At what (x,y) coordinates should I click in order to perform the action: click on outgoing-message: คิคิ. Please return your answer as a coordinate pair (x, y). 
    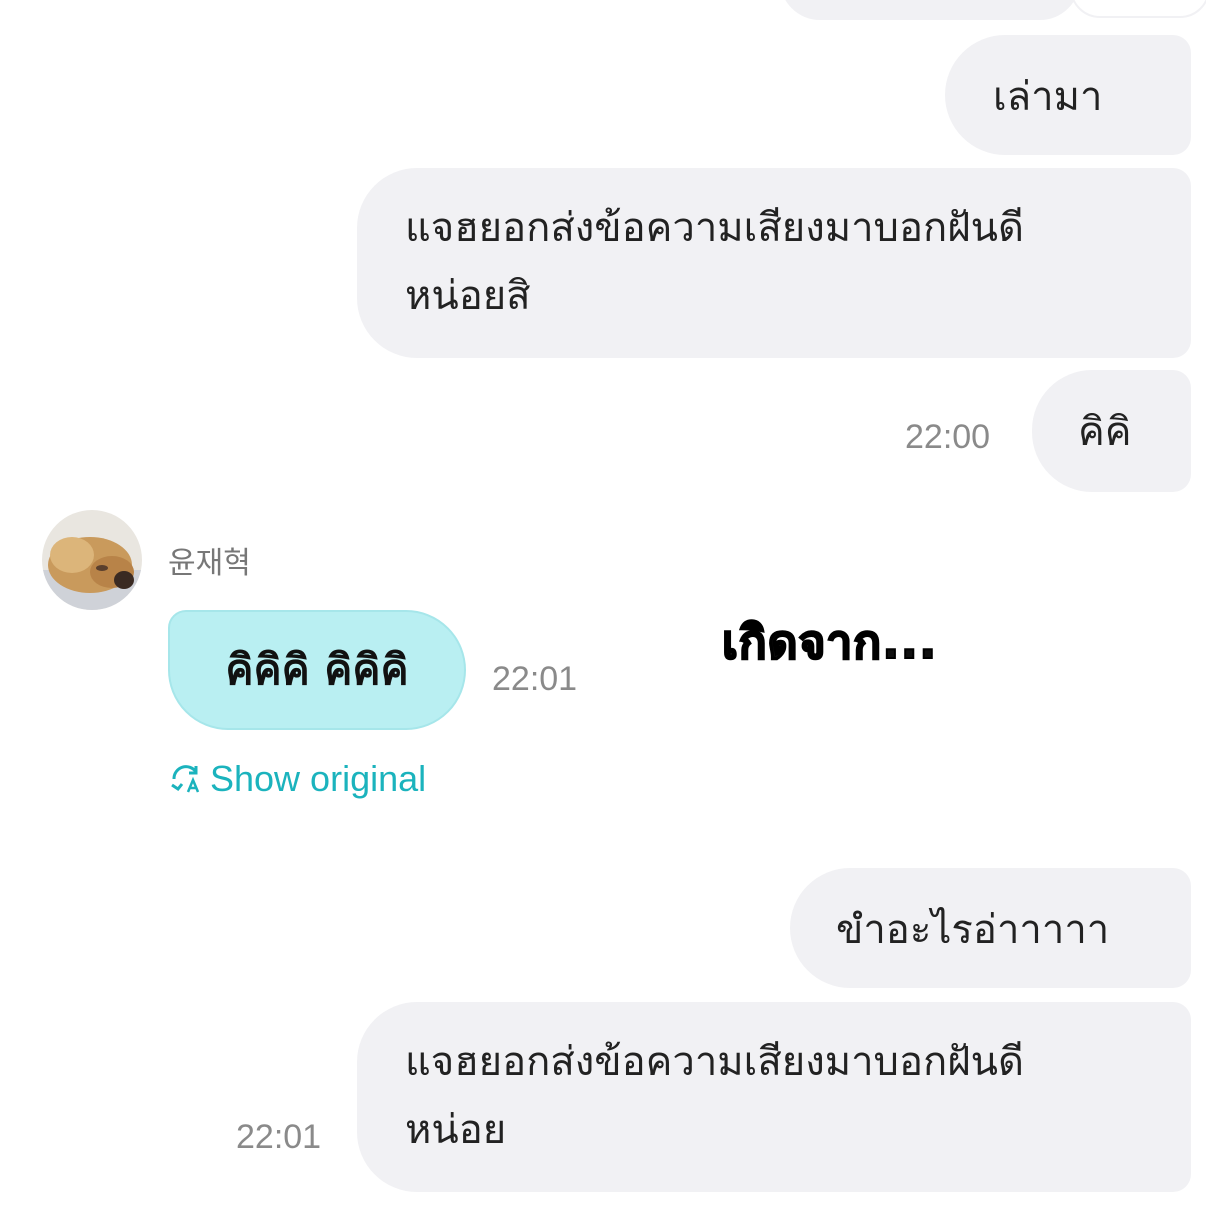
    Looking at the image, I should click on (1111, 431).